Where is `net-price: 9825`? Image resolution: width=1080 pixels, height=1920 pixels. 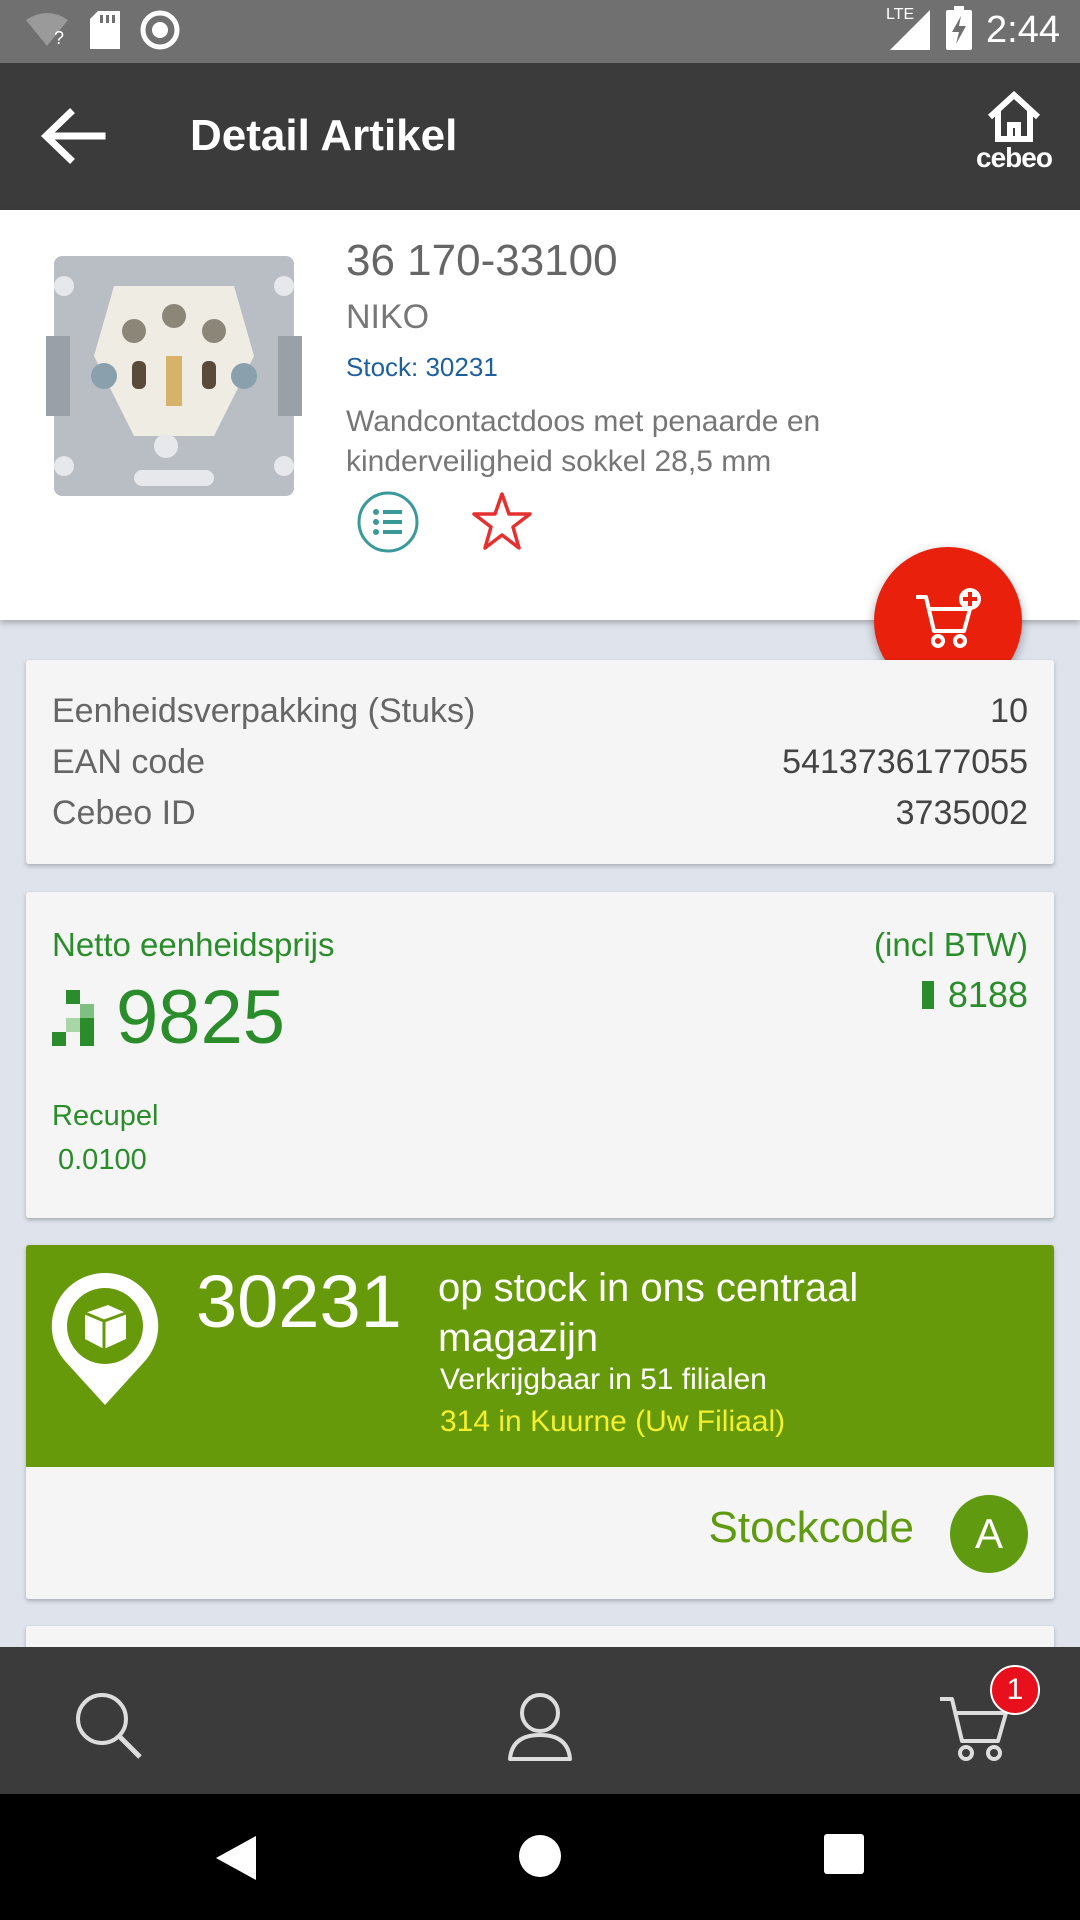 net-price: 9825 is located at coordinates (168, 1017).